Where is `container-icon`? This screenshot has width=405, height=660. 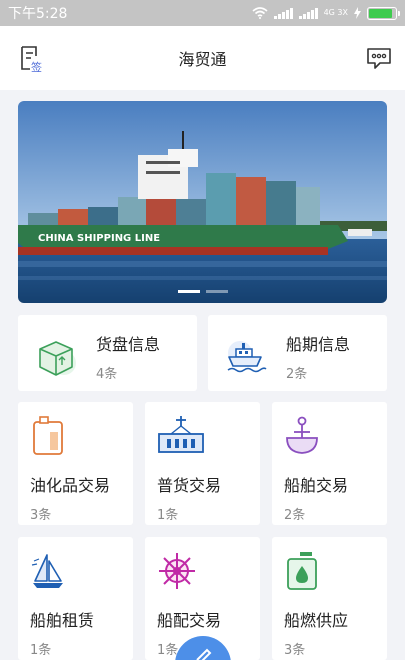 container-icon is located at coordinates (181, 434).